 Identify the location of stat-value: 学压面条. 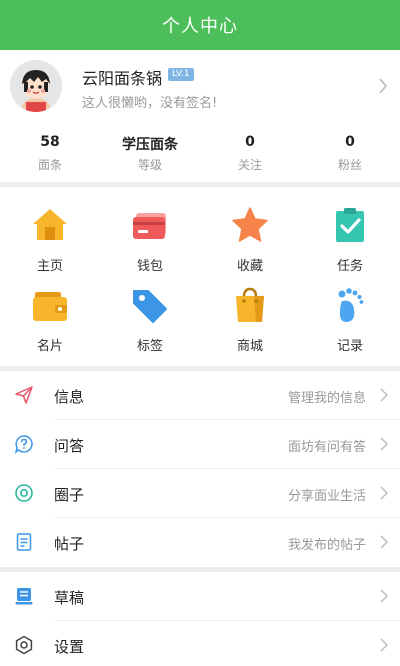
(150, 145).